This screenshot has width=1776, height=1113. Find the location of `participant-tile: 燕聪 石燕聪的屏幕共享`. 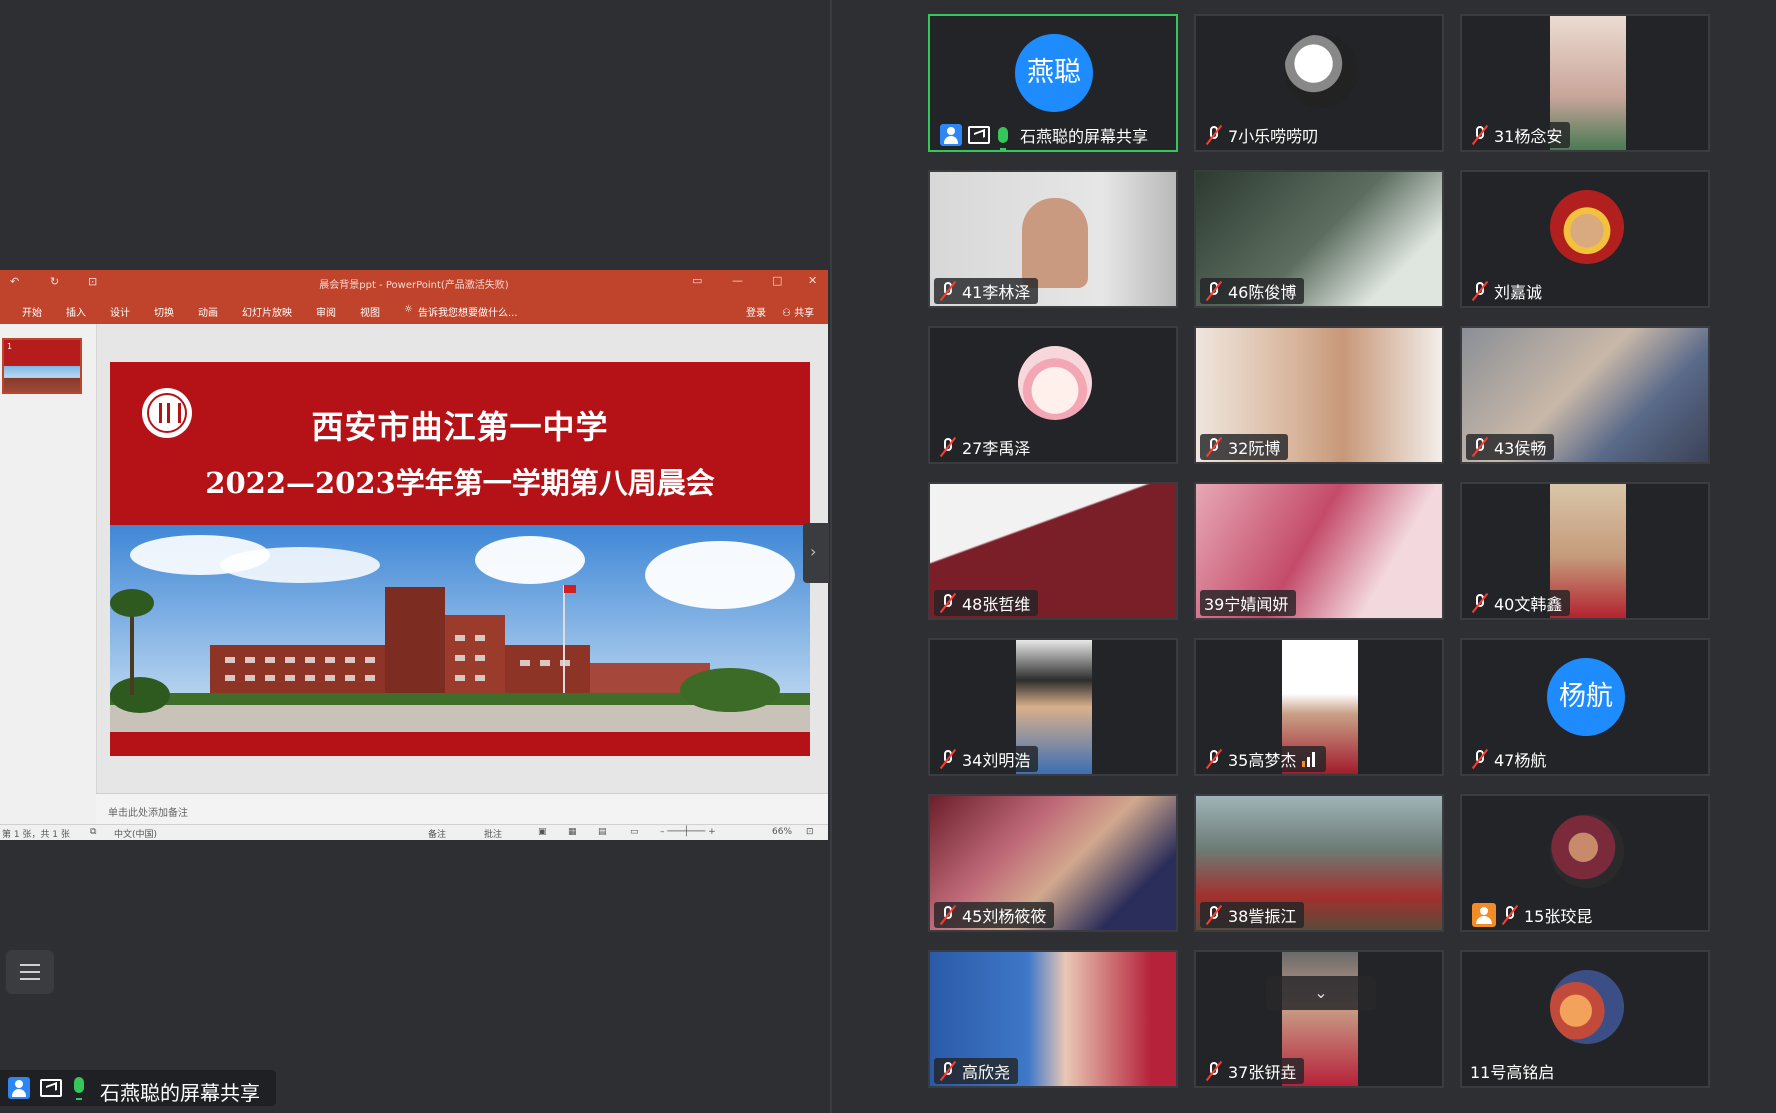

participant-tile: 燕聪 石燕聪的屏幕共享 is located at coordinates (1053, 83).